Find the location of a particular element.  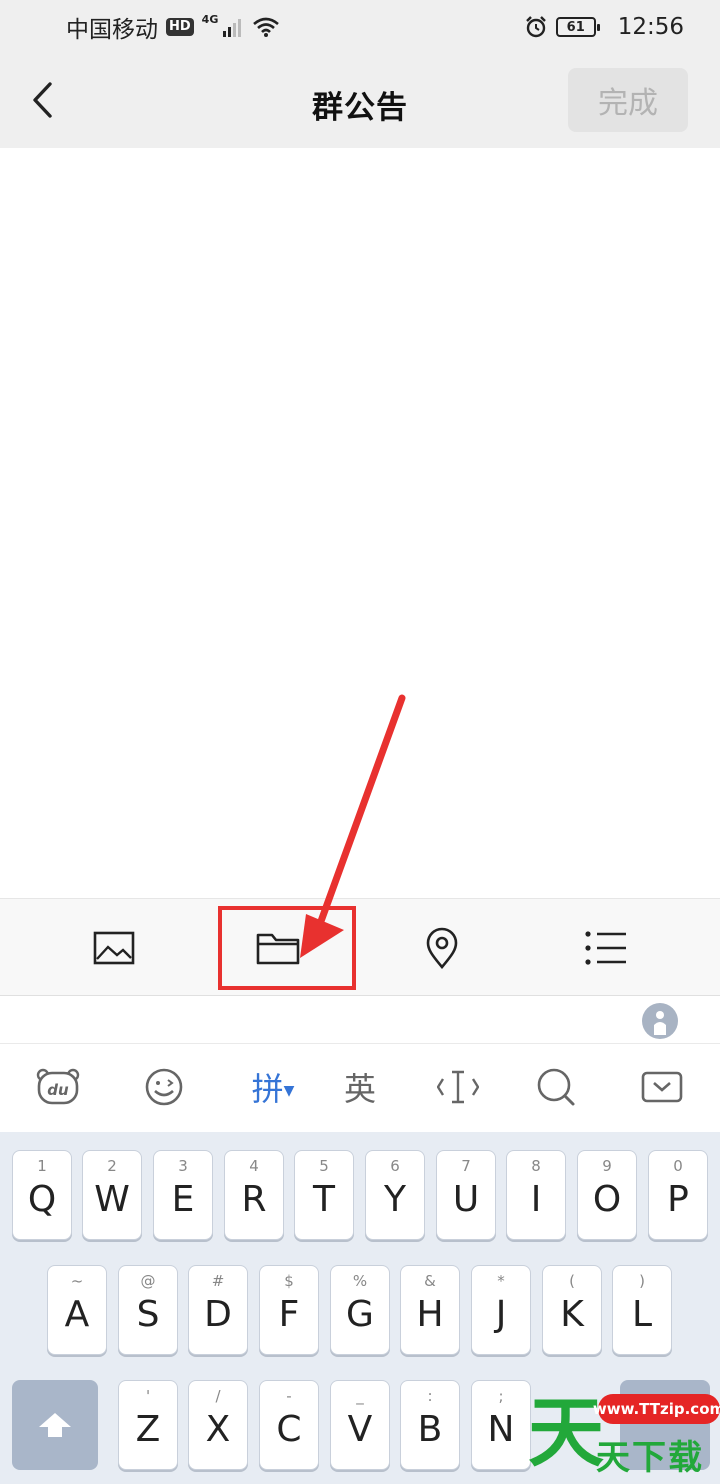

battery-icon: 61 is located at coordinates (577, 27).